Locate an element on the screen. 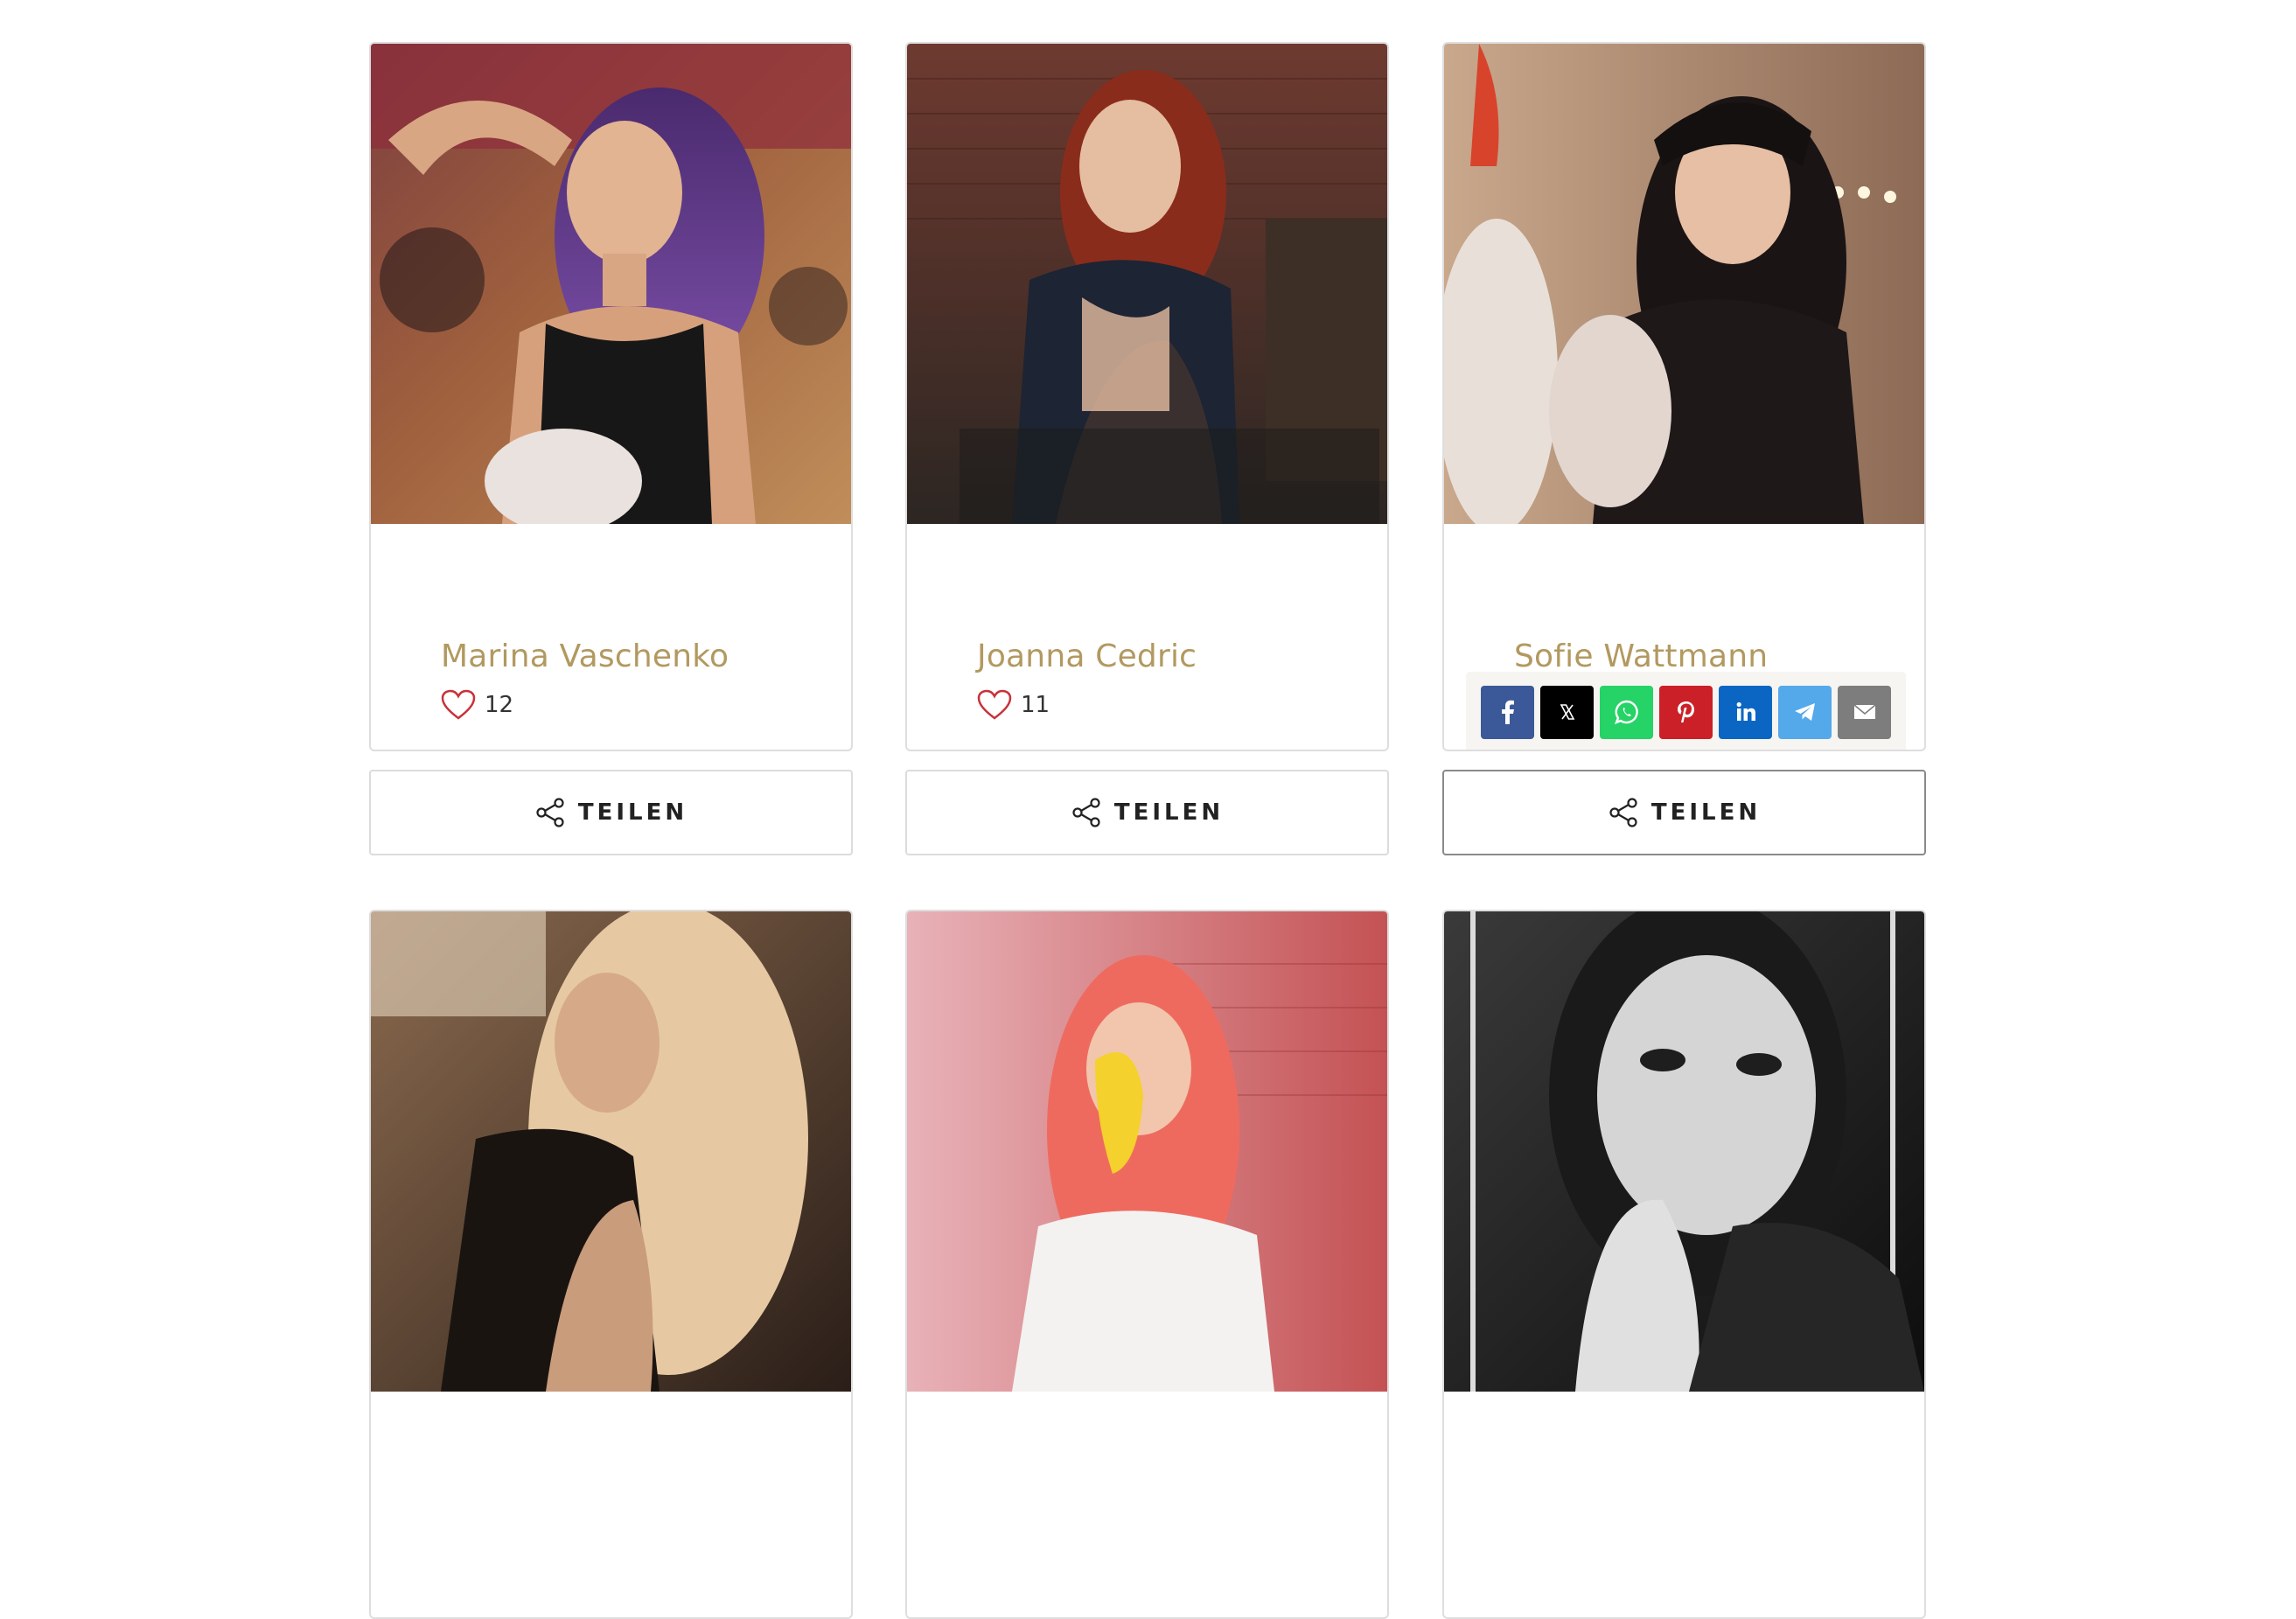 This screenshot has height=1619, width=2296. linkedin-icon is located at coordinates (1745, 711).